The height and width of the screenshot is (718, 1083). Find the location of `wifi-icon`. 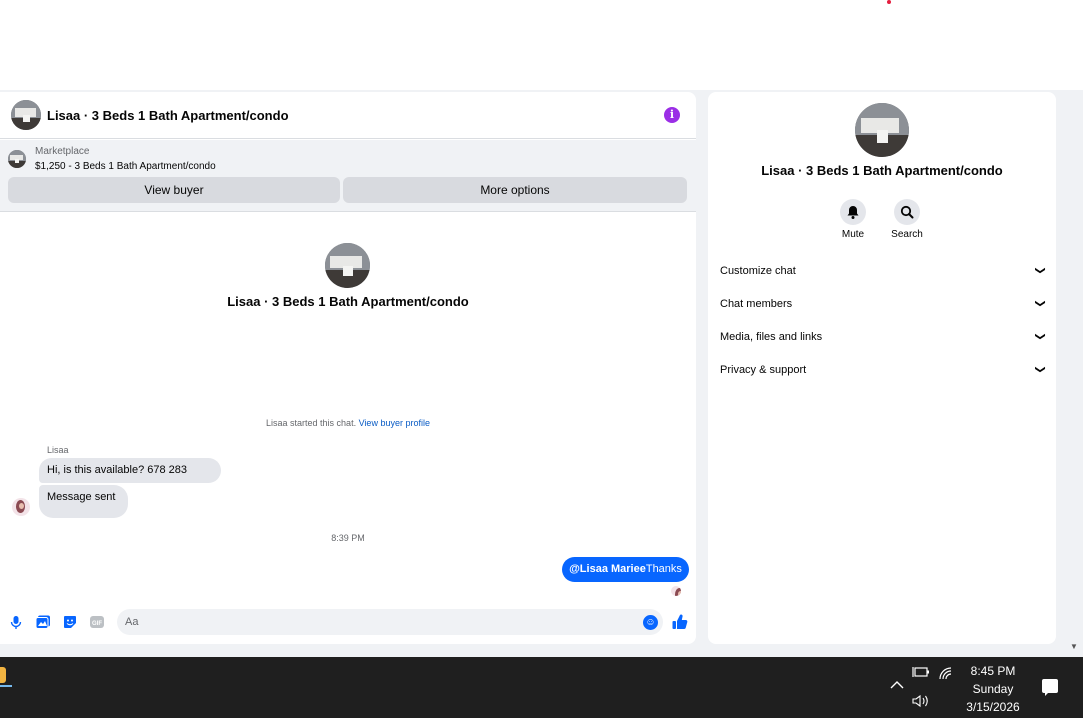

wifi-icon is located at coordinates (946, 674).